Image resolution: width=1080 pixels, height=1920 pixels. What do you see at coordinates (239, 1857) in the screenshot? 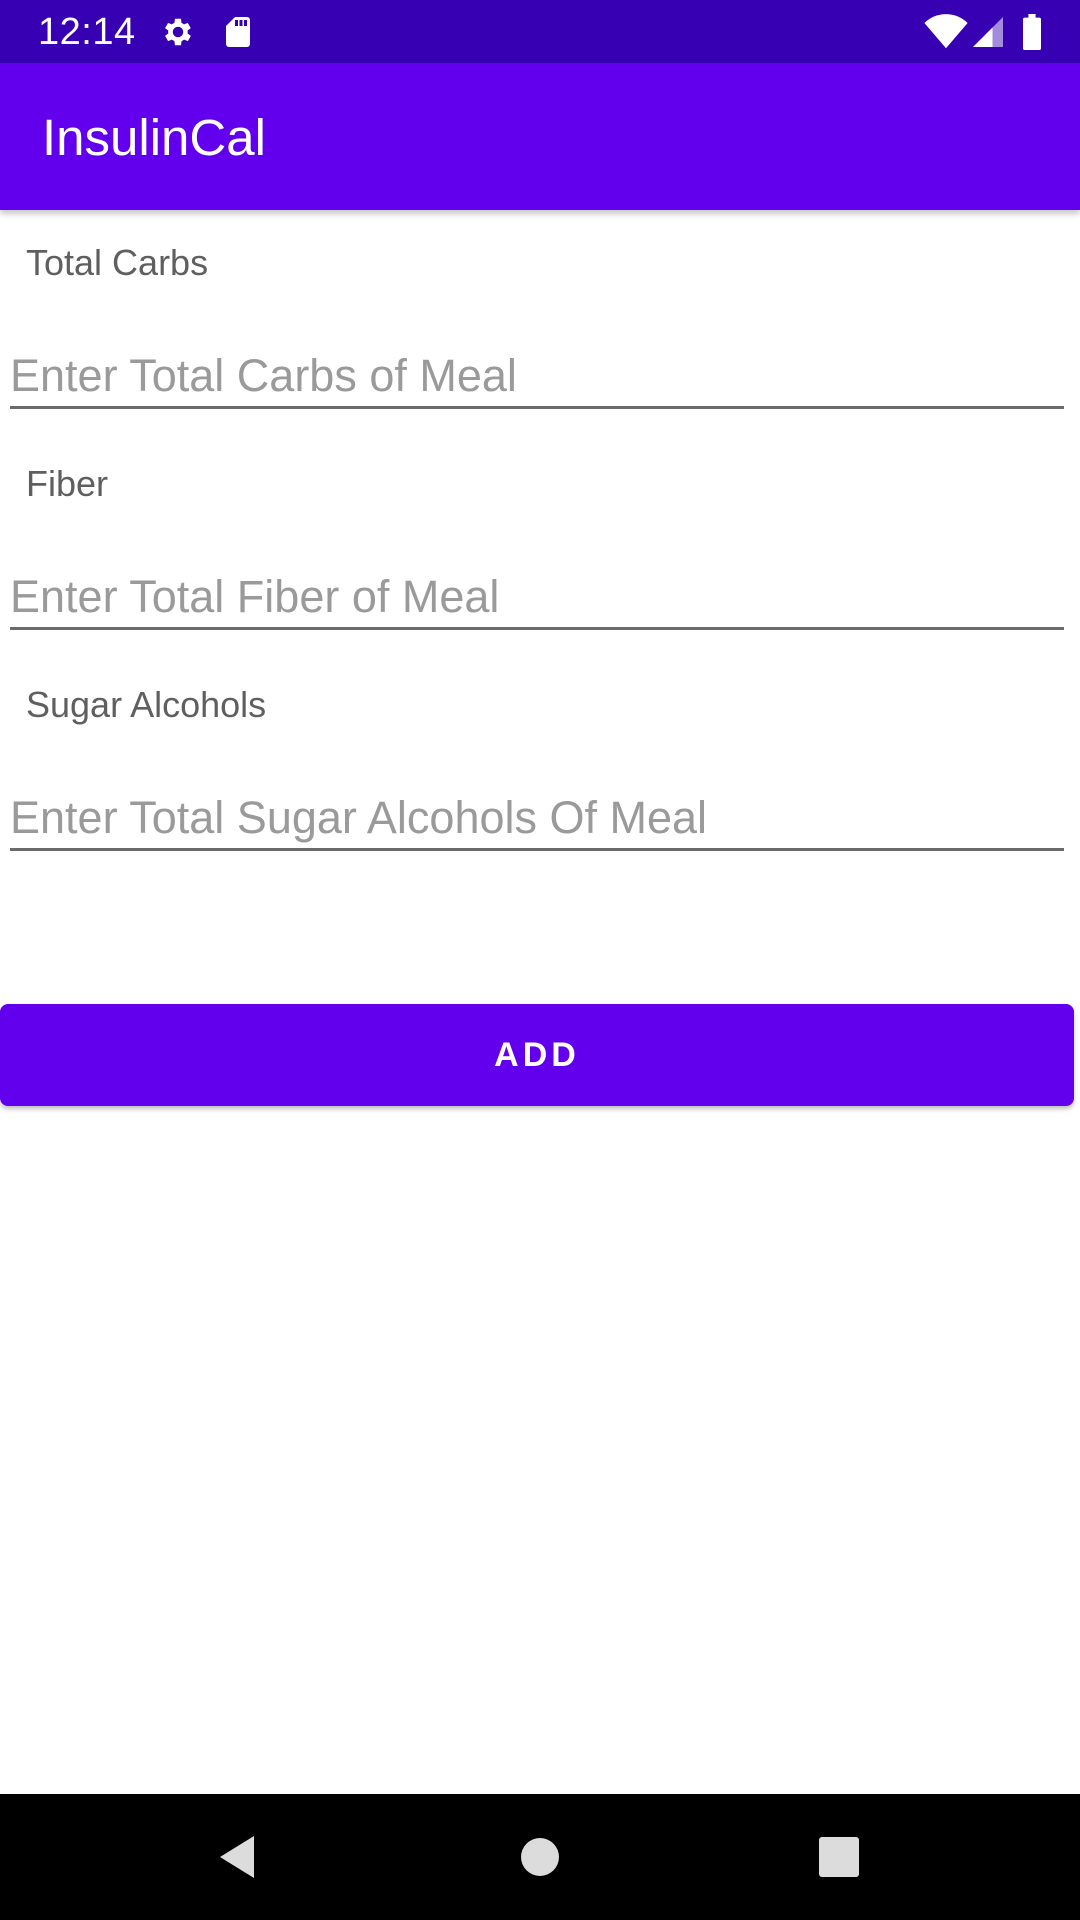
I see `back-icon` at bounding box center [239, 1857].